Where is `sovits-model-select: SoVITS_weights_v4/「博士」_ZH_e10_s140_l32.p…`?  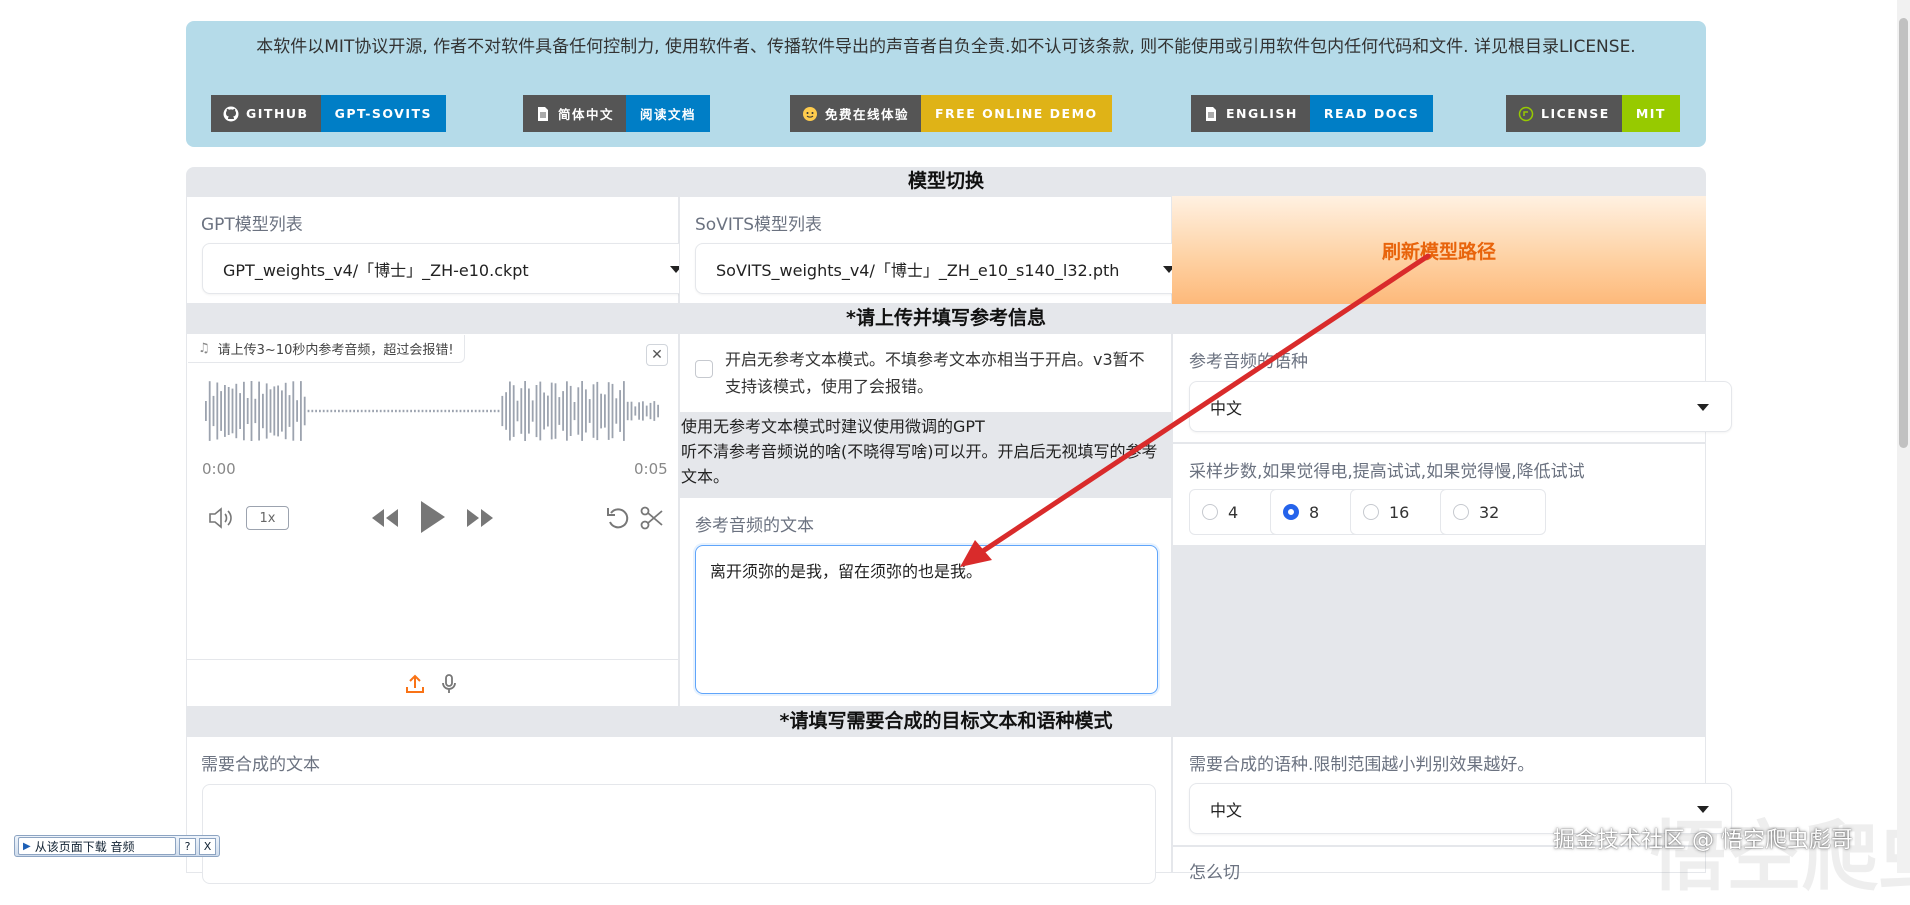 sovits-model-select: SoVITS_weights_v4/「博士」_ZH_e10_s140_l32.p… is located at coordinates (946, 268).